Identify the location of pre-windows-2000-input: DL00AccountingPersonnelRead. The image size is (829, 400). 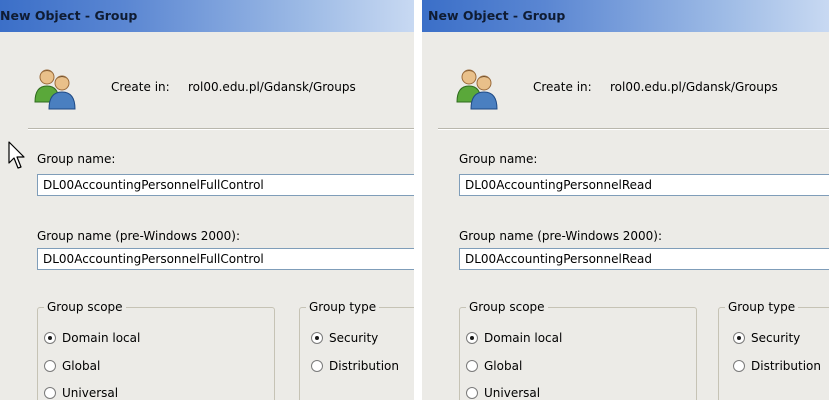
(644, 259).